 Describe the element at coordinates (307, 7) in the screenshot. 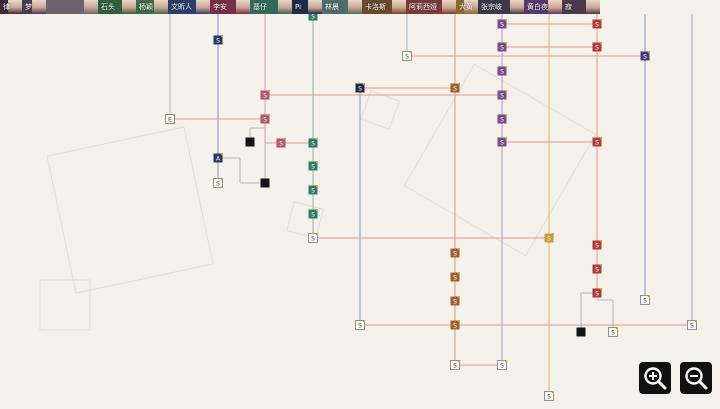

I see `character-tab: Pi` at that location.